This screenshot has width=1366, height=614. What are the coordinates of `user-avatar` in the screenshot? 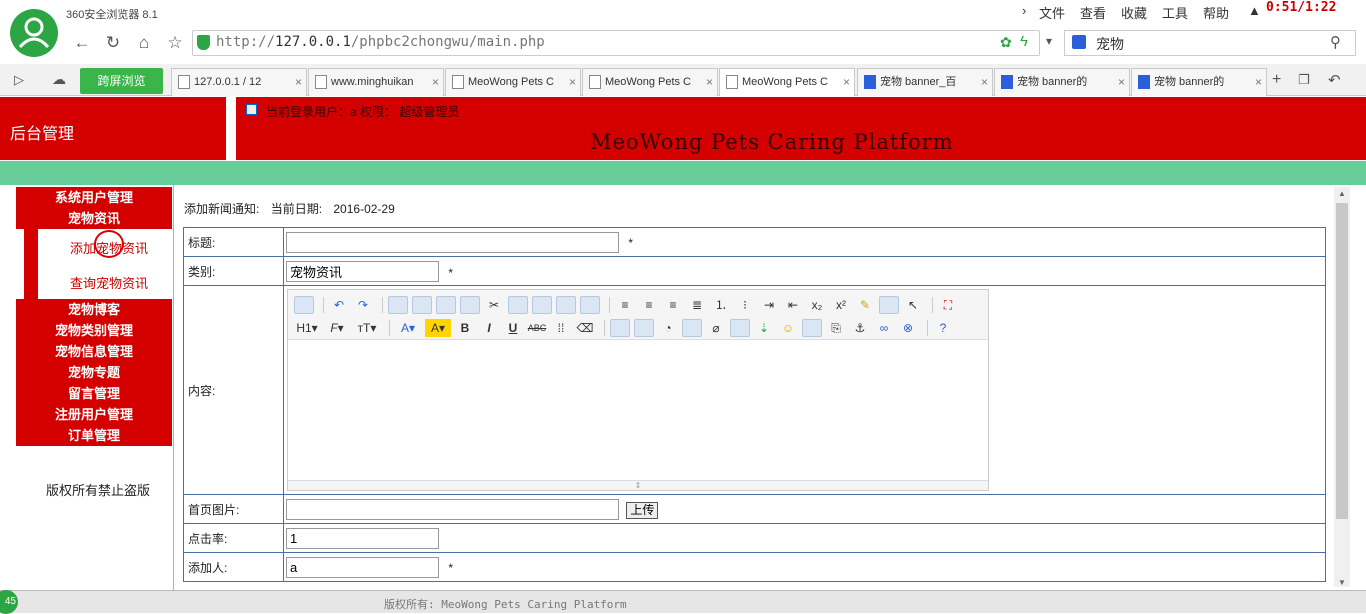 It's located at (34, 33).